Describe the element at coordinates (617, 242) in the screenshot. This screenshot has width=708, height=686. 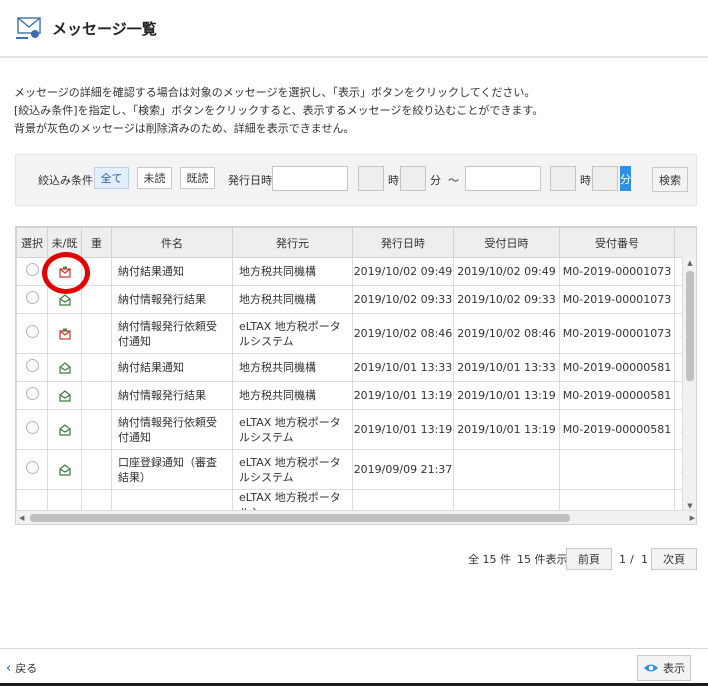
I see `column-header-receipt-number: 受付番号` at that location.